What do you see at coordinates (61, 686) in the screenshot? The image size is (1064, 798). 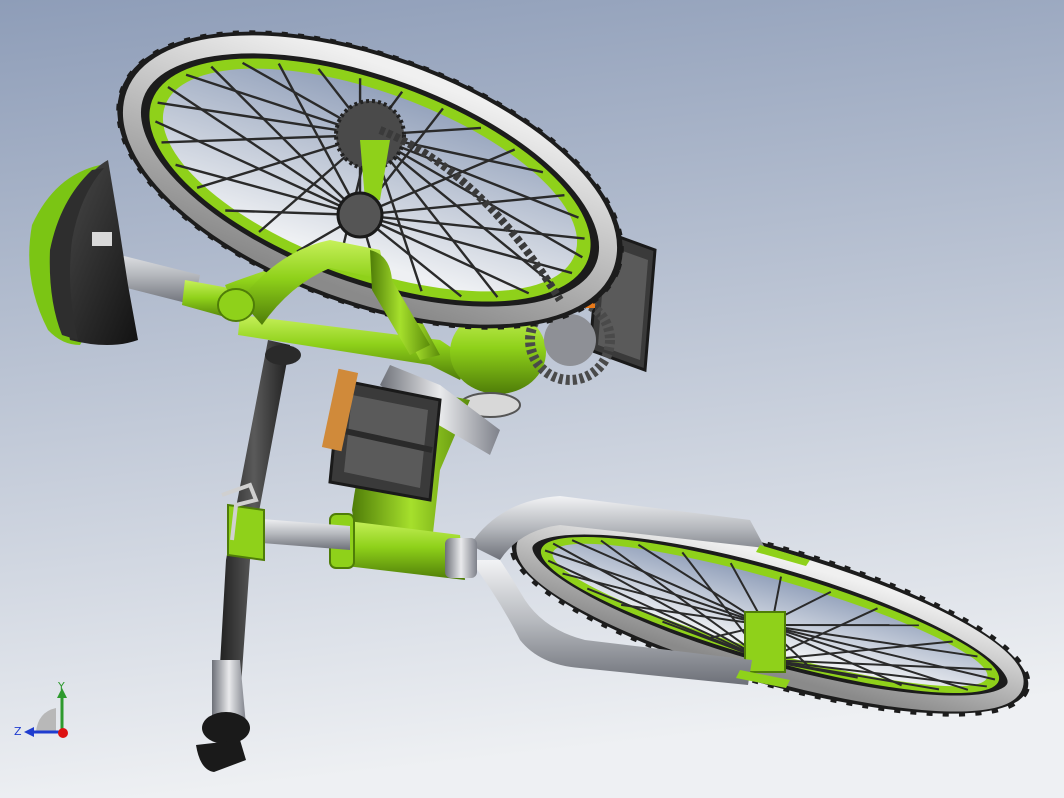 I see `y-axis-label: Y` at bounding box center [61, 686].